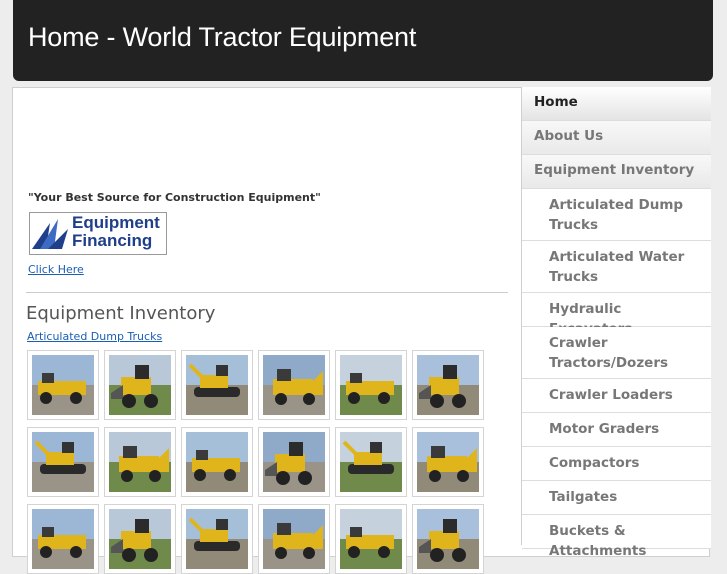  Describe the element at coordinates (616, 267) in the screenshot. I see `sidebar-item-articulated-water-trucks: Articulated Water Trucks` at that location.